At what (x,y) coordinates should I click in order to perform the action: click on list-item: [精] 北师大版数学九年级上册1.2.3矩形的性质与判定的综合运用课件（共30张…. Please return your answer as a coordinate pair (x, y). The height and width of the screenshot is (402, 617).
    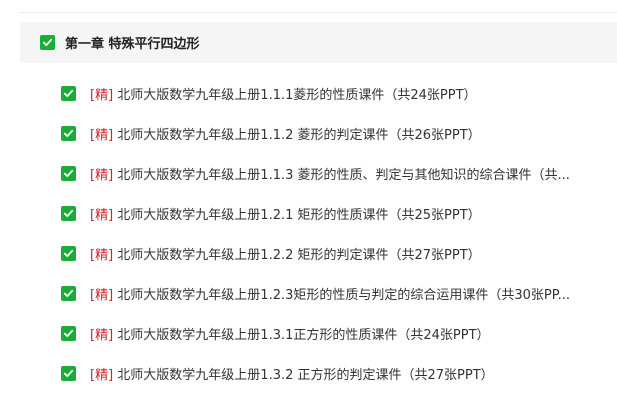
    Looking at the image, I should click on (308, 293).